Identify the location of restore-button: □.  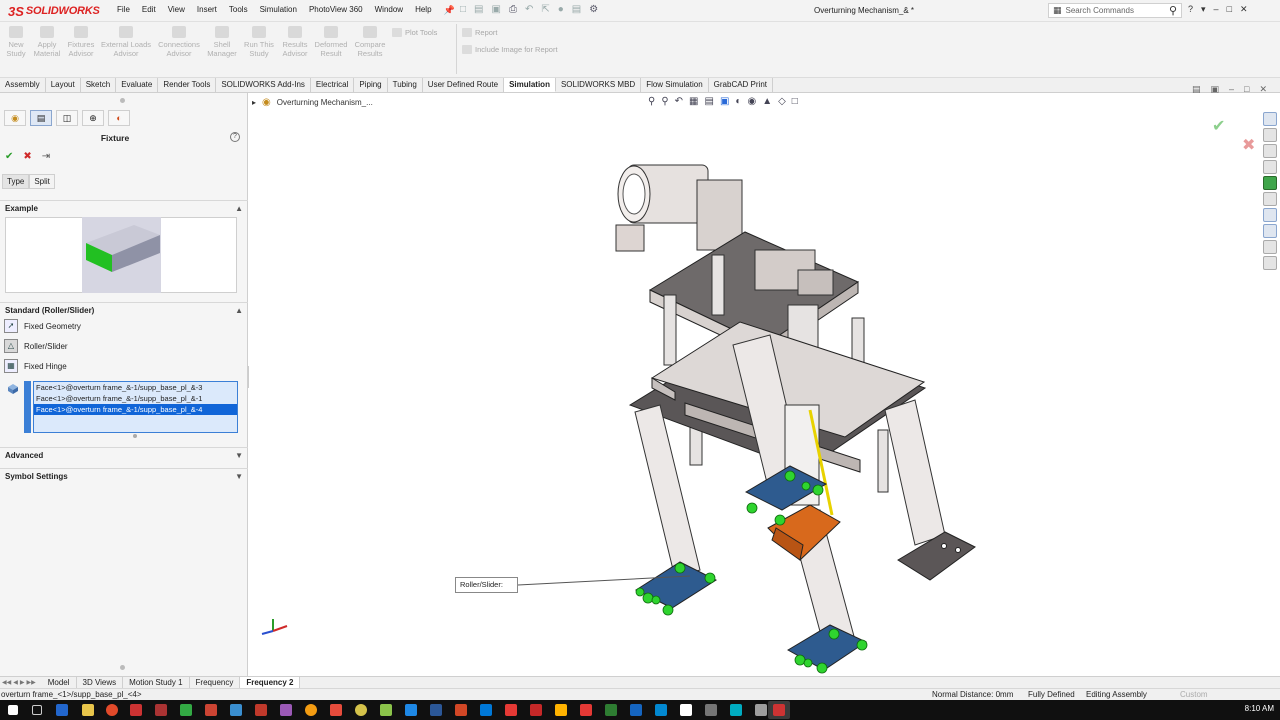
(1229, 9).